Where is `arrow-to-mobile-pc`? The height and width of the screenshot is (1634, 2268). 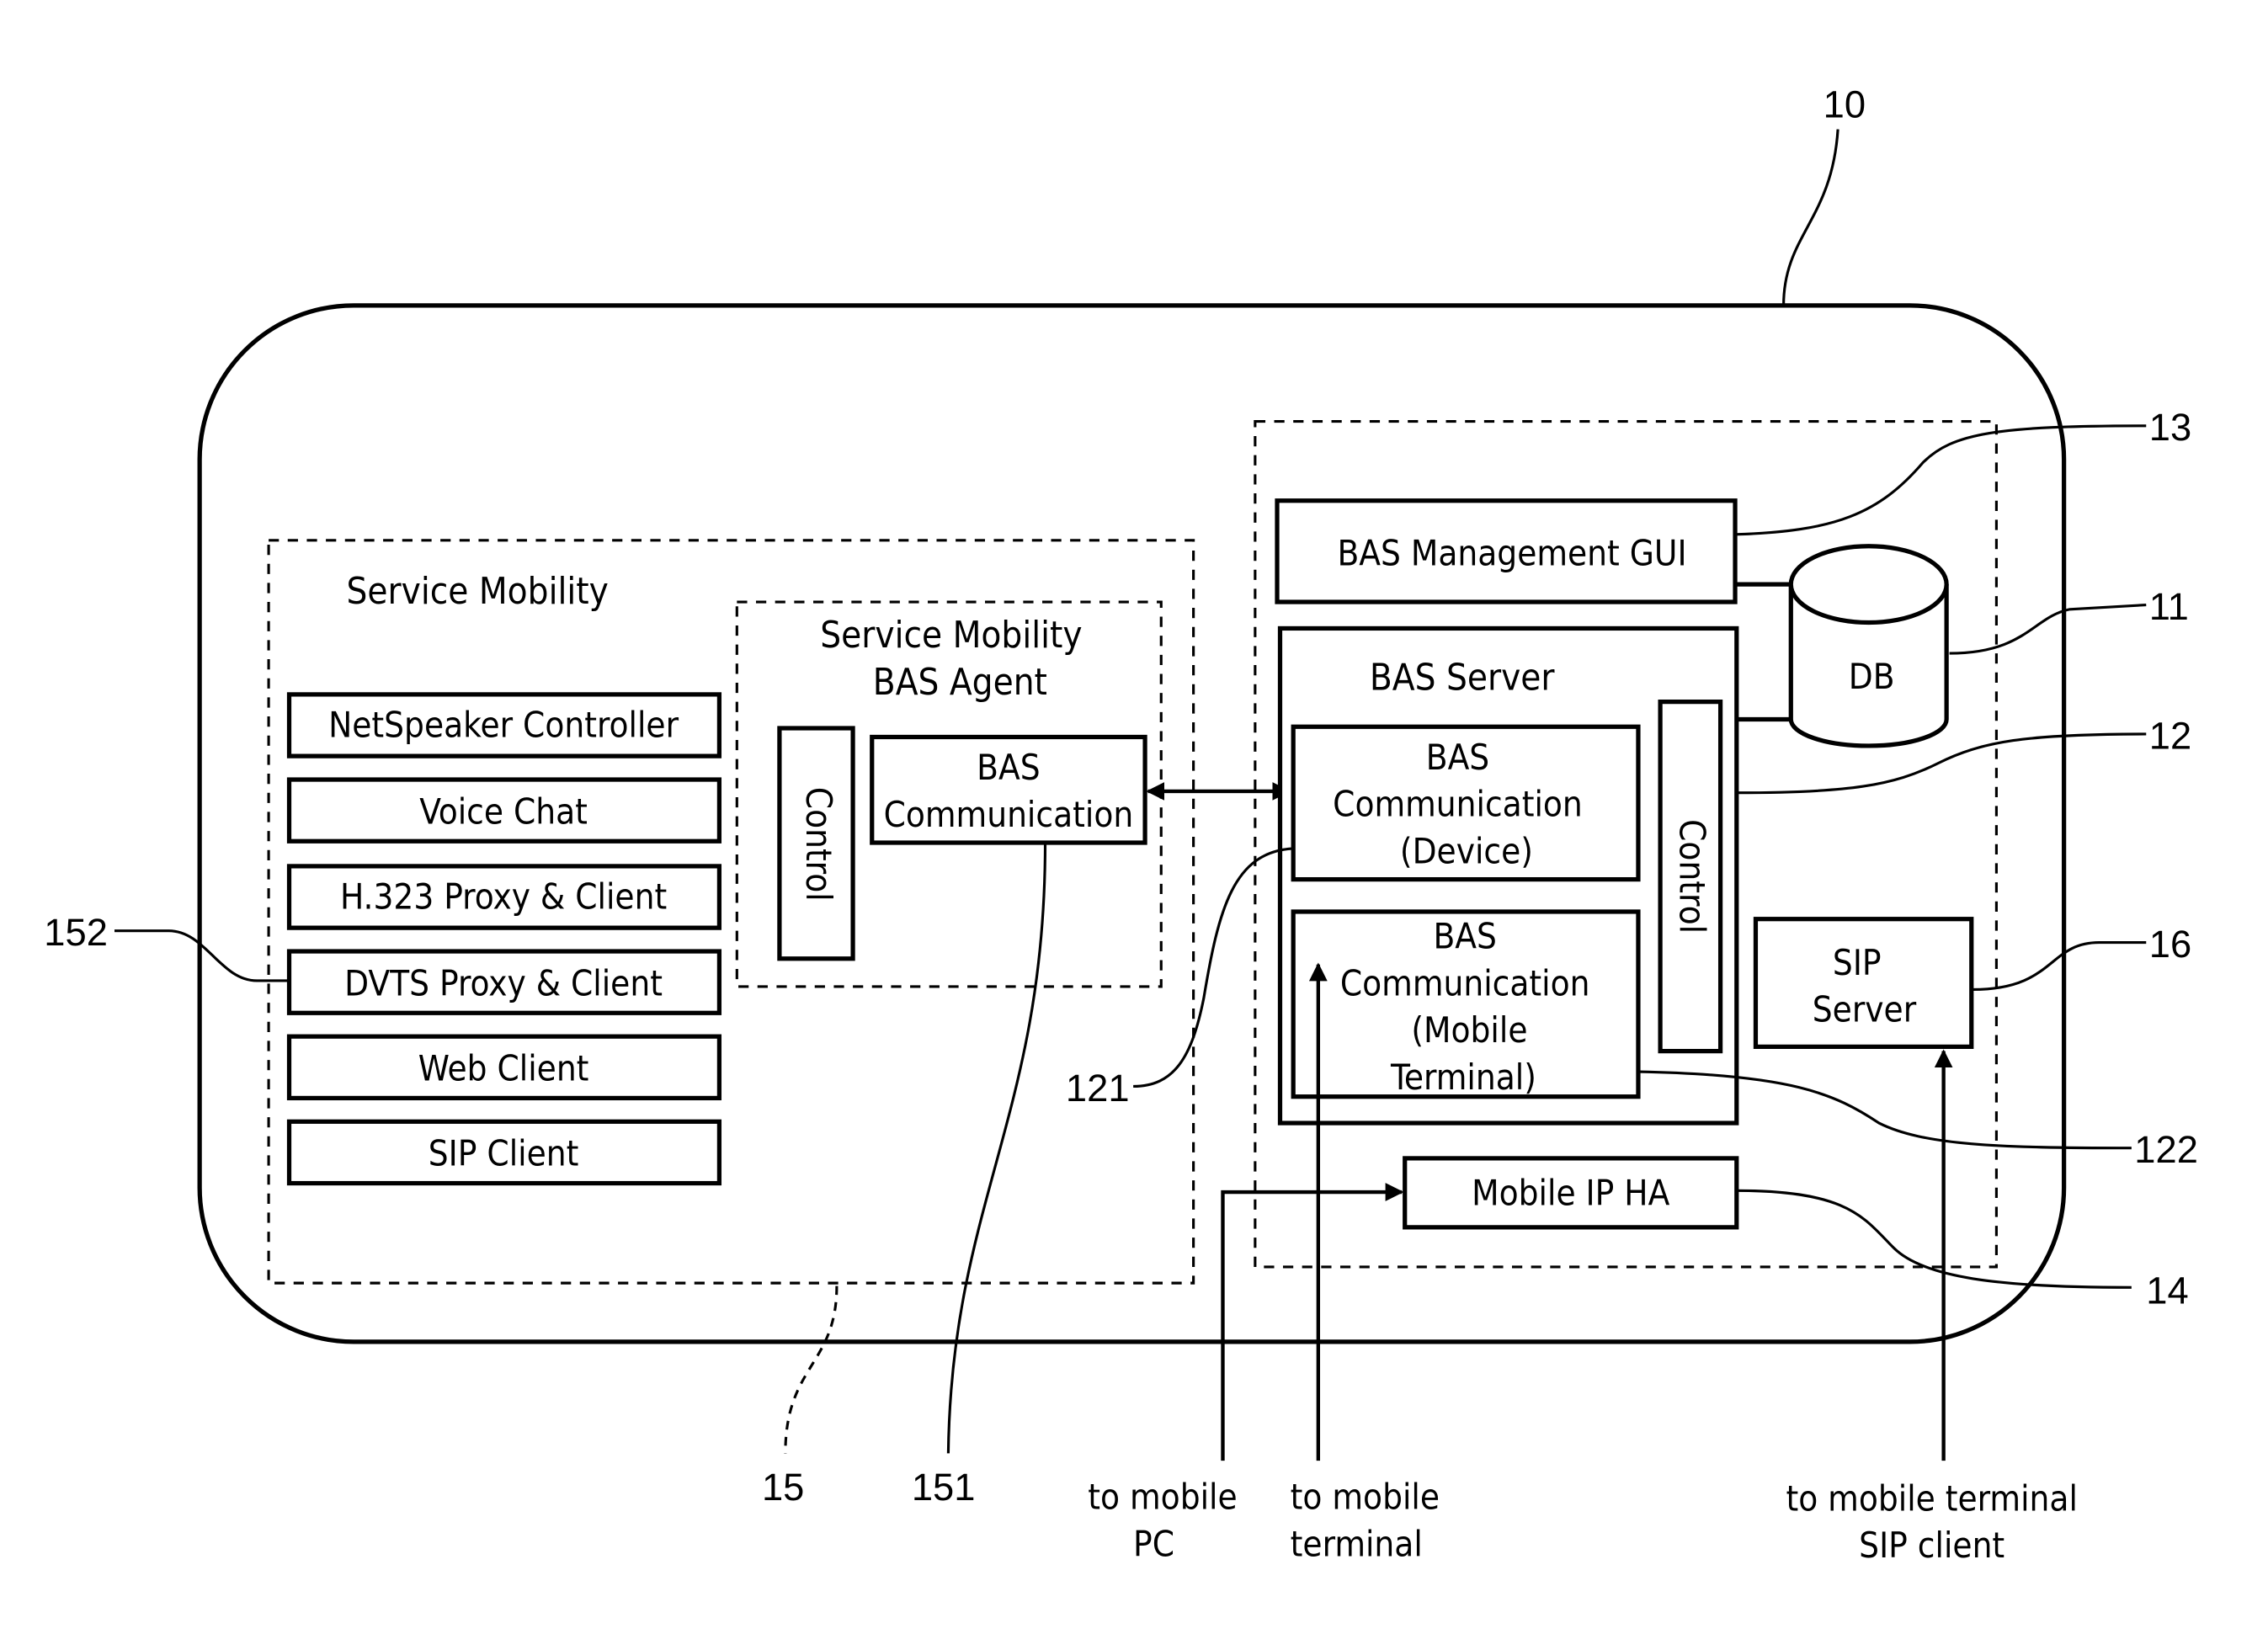 arrow-to-mobile-pc is located at coordinates (1312, 1322).